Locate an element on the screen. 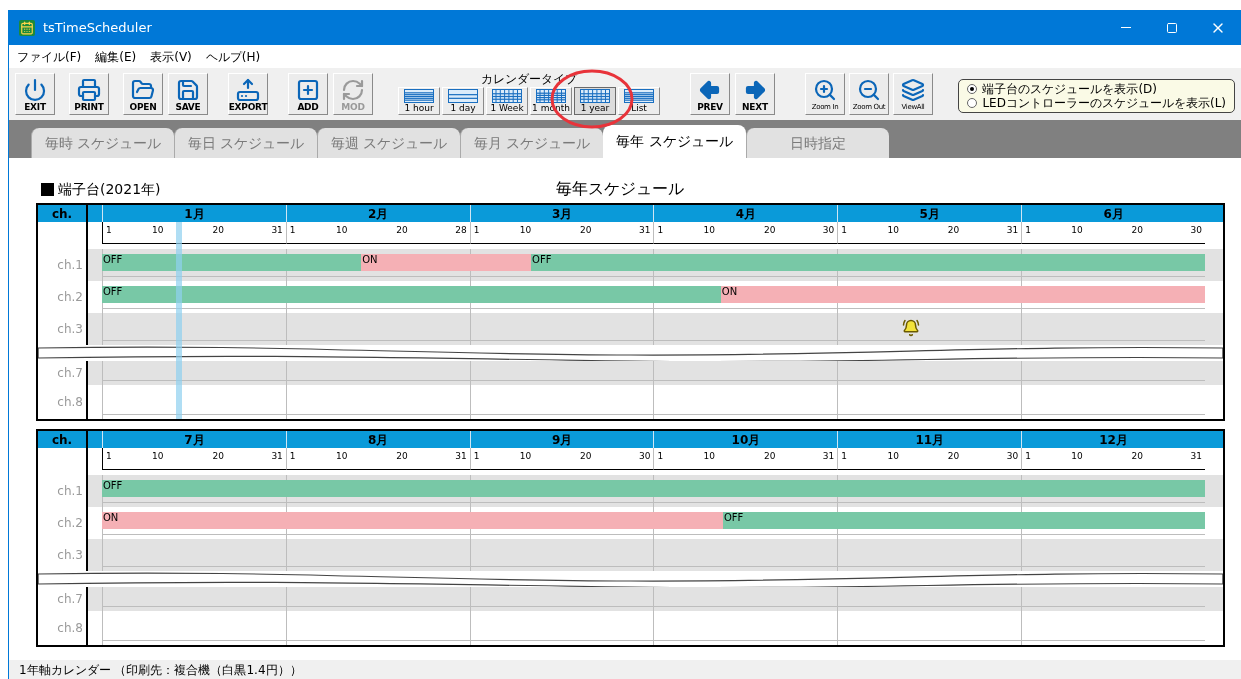  toolbar-button: EXPORT is located at coordinates (248, 94).